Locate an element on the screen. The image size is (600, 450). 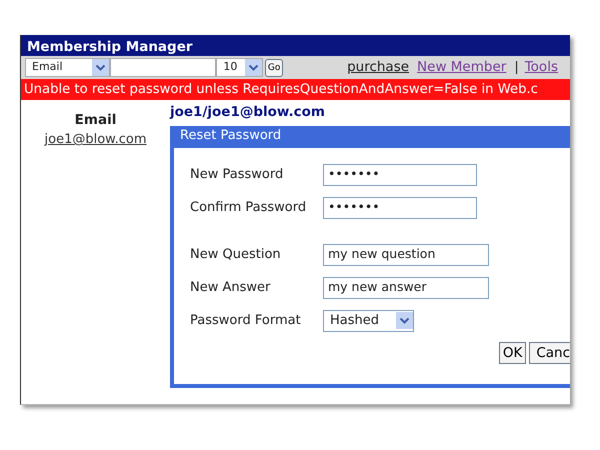
filter-select: Email is located at coordinates (67, 67).